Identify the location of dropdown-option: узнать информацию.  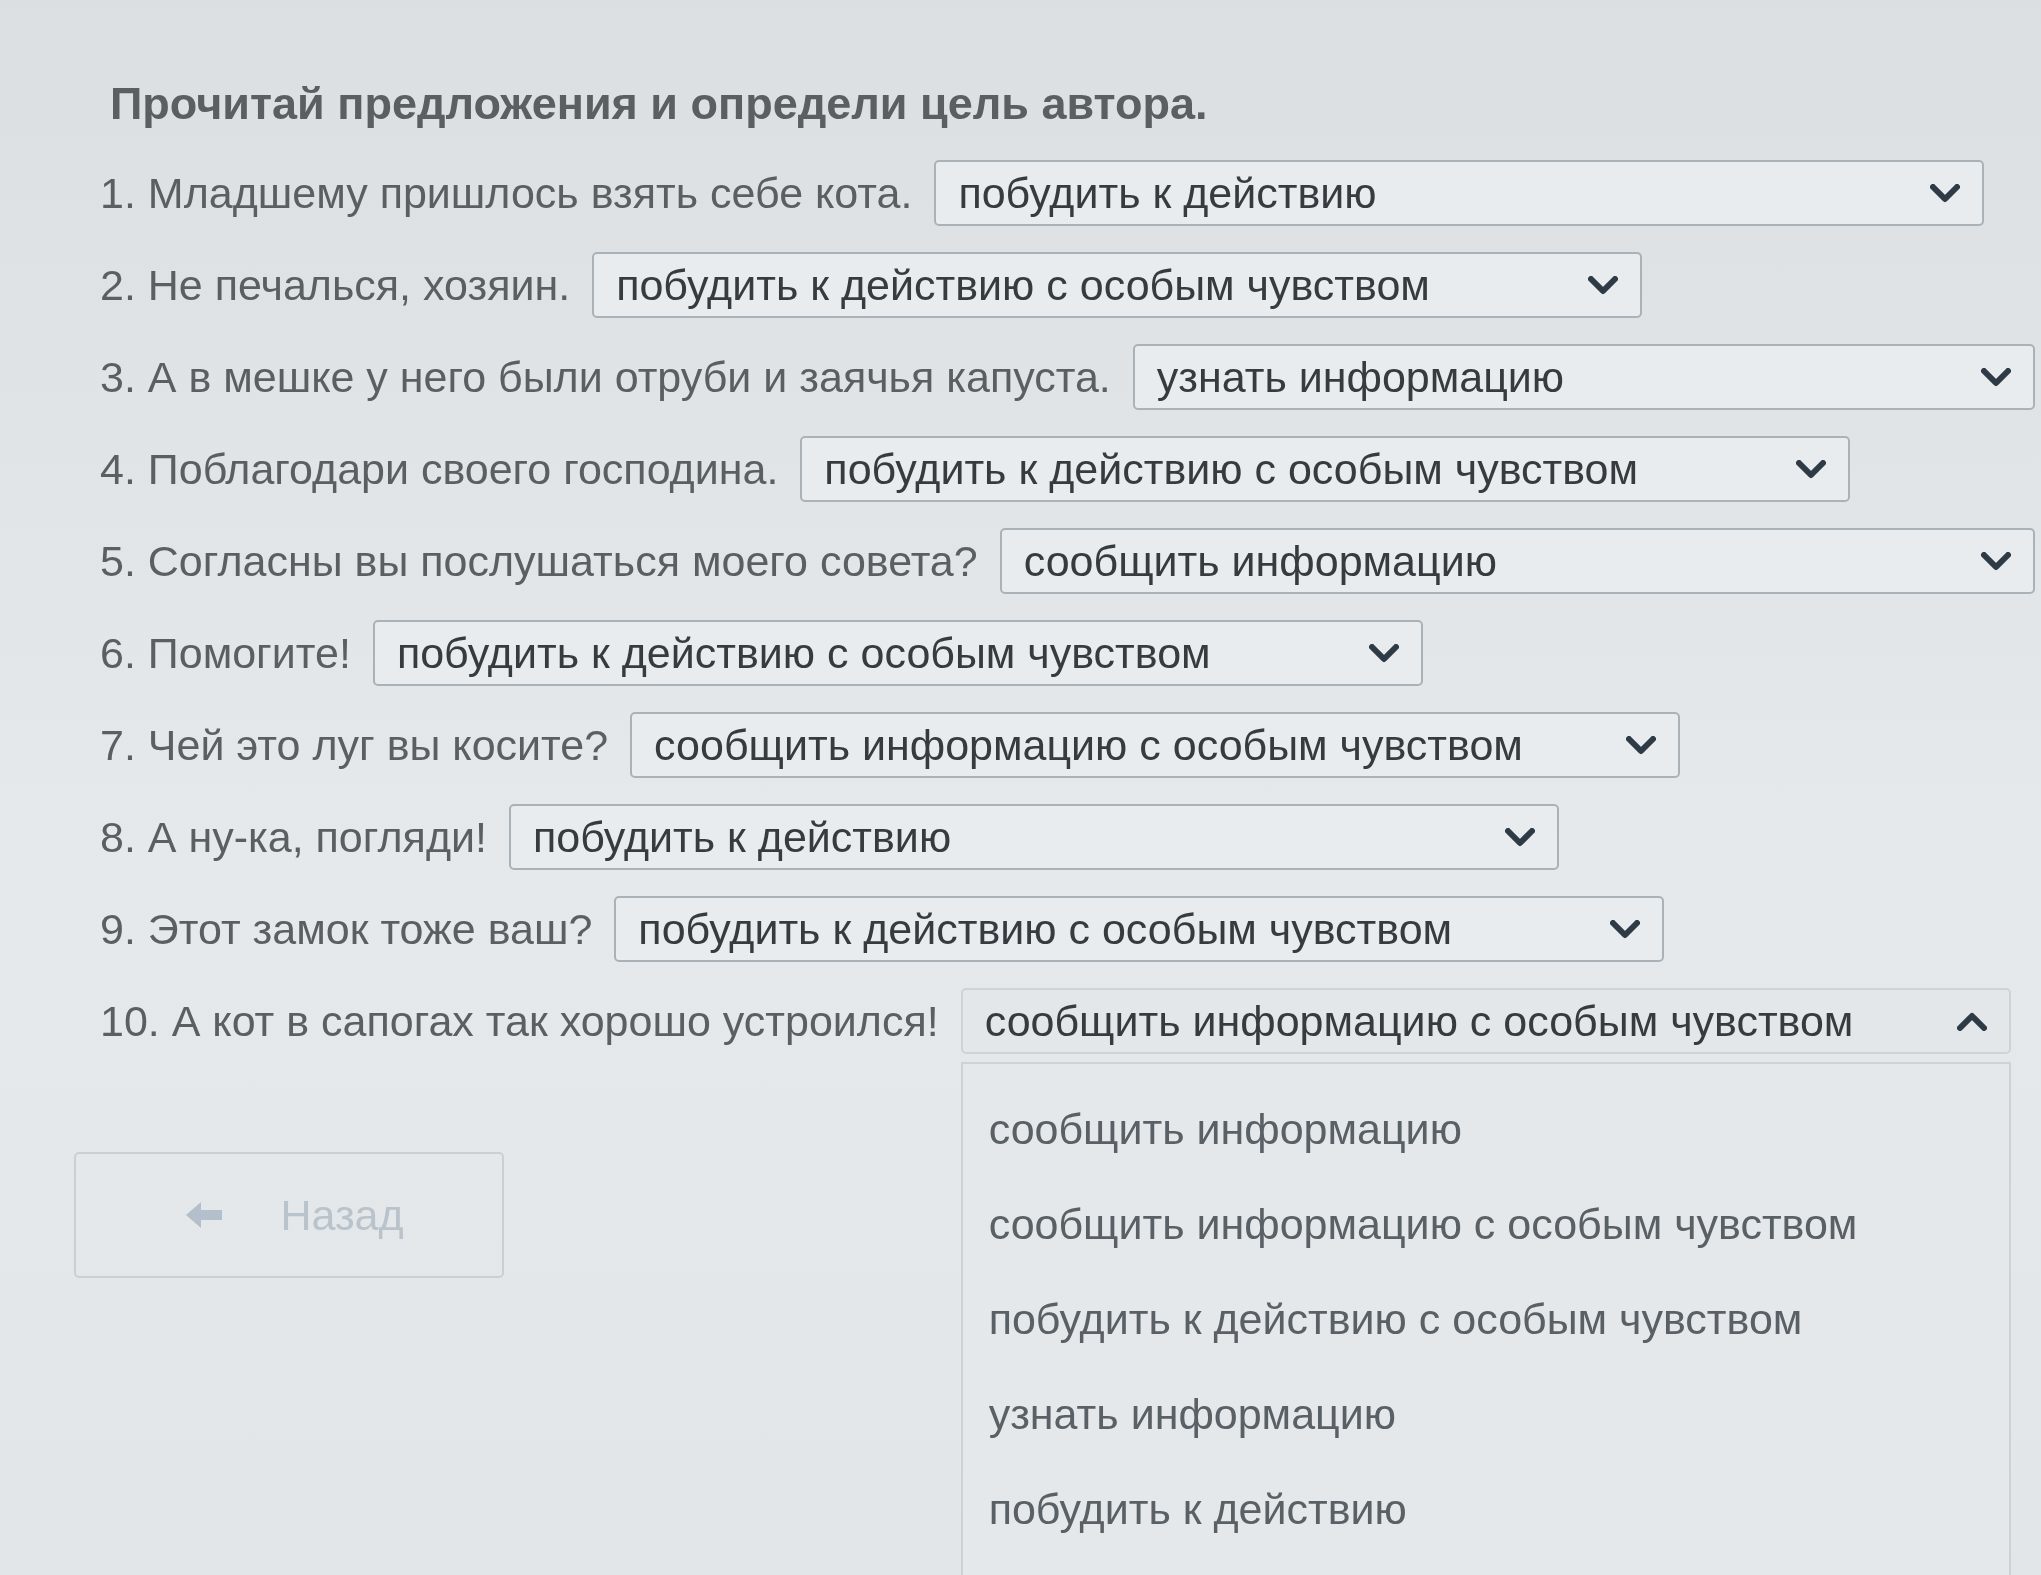
(1485, 1414).